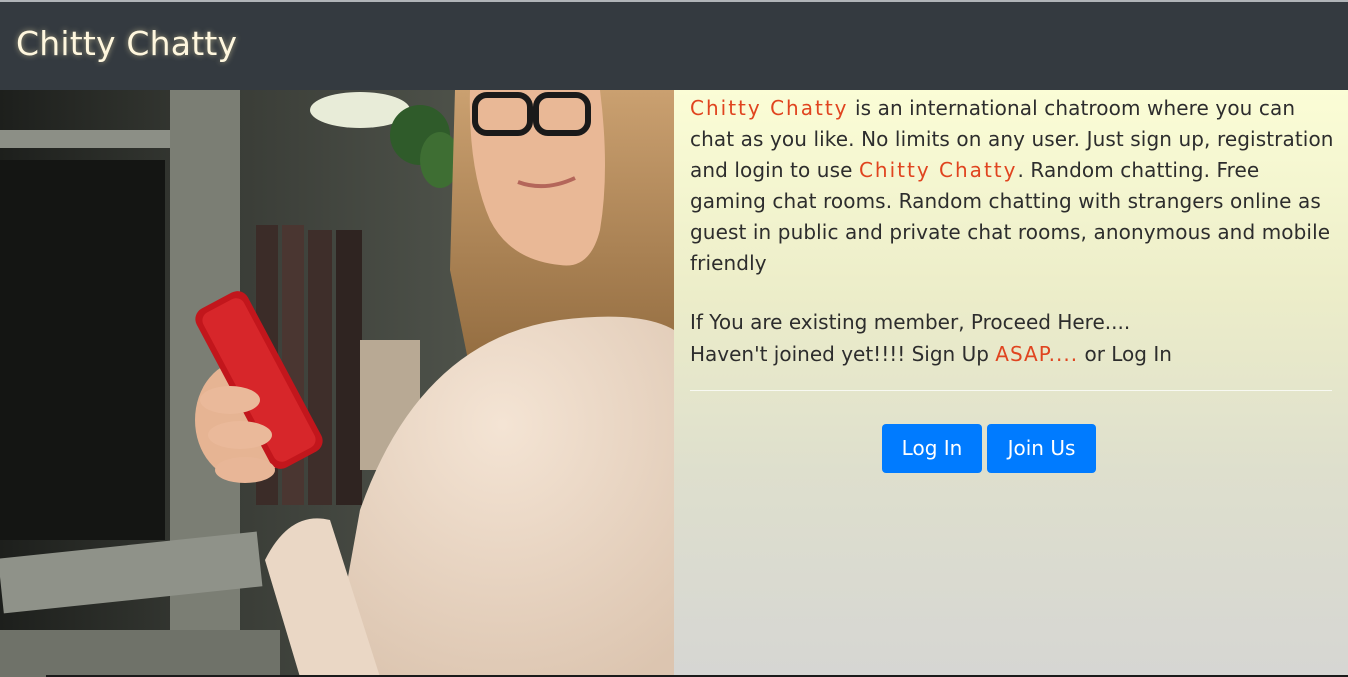 Image resolution: width=1348 pixels, height=677 pixels. What do you see at coordinates (769, 108) in the screenshot?
I see `brand-accent-text: Chitty Chatty` at bounding box center [769, 108].